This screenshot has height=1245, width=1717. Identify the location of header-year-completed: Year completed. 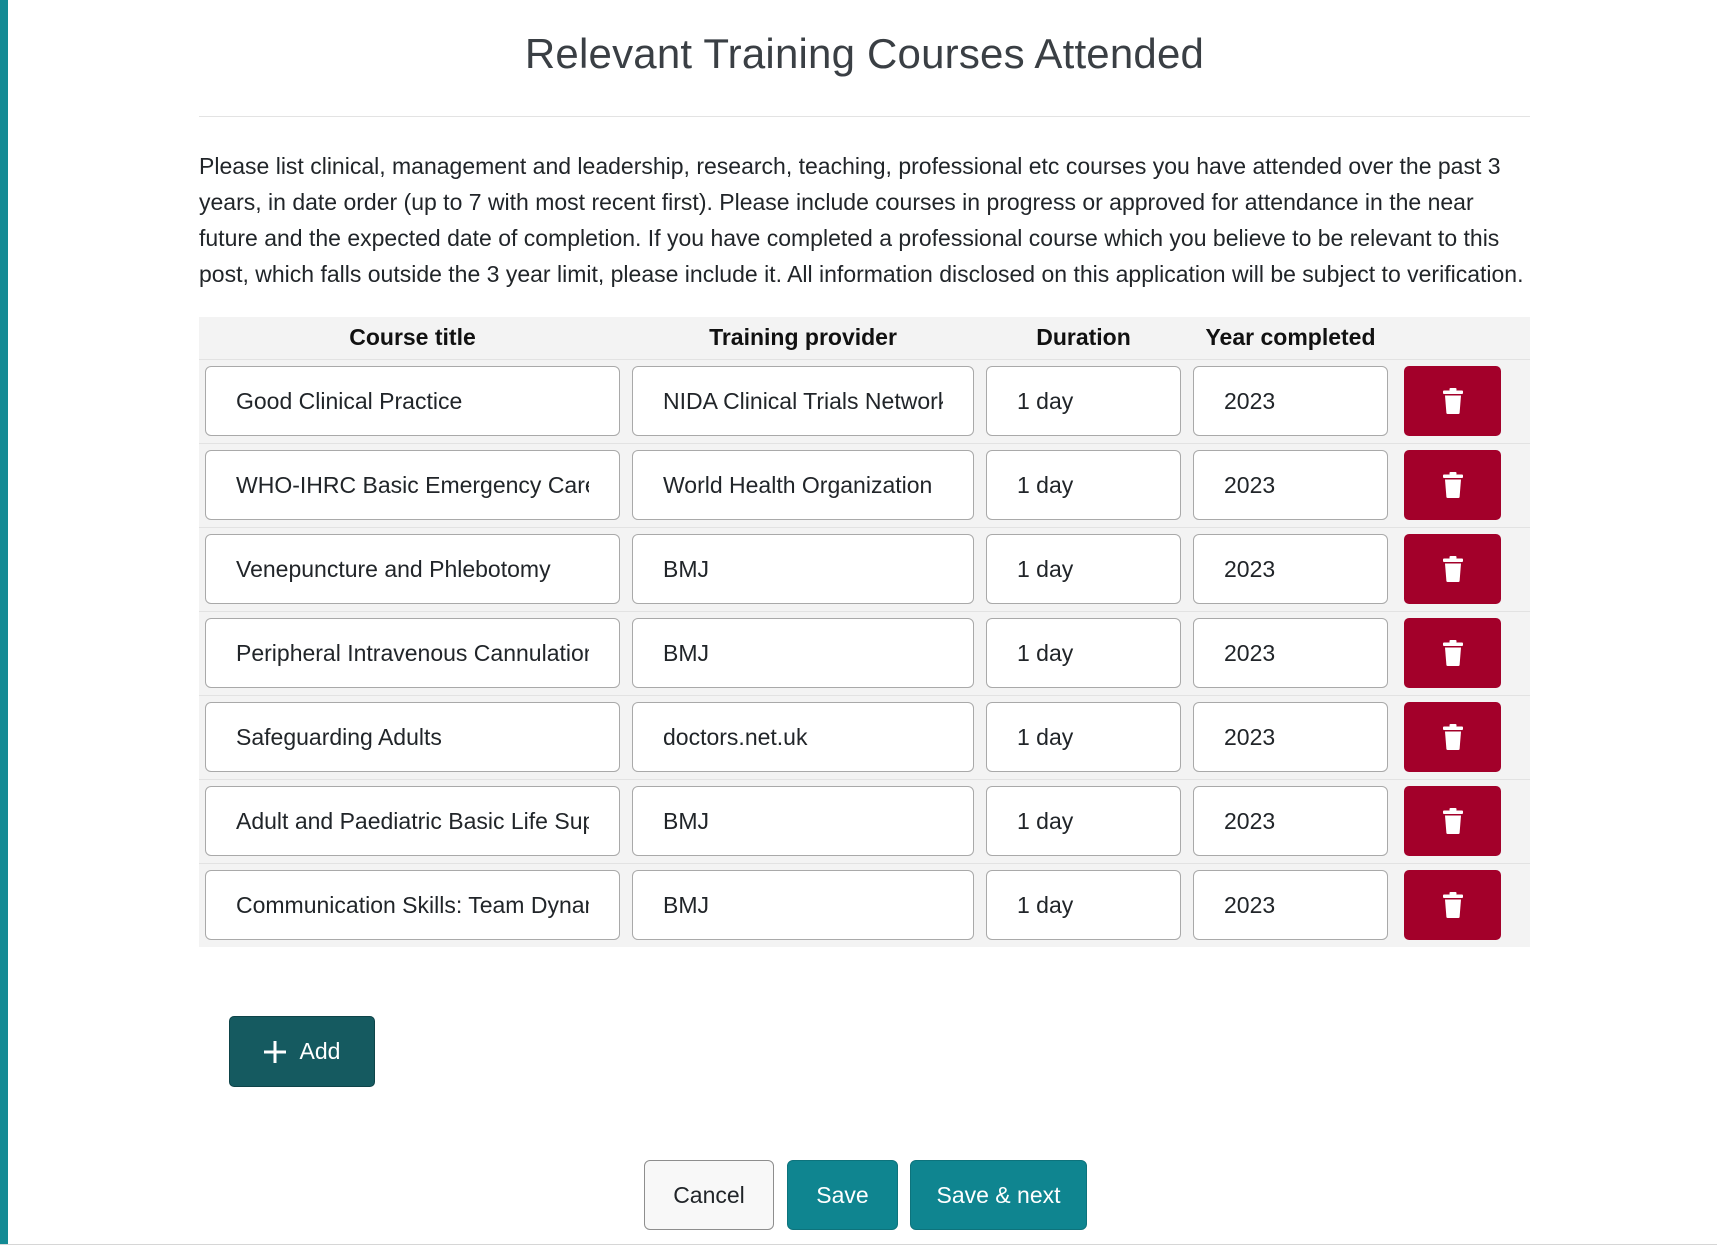
(1290, 337).